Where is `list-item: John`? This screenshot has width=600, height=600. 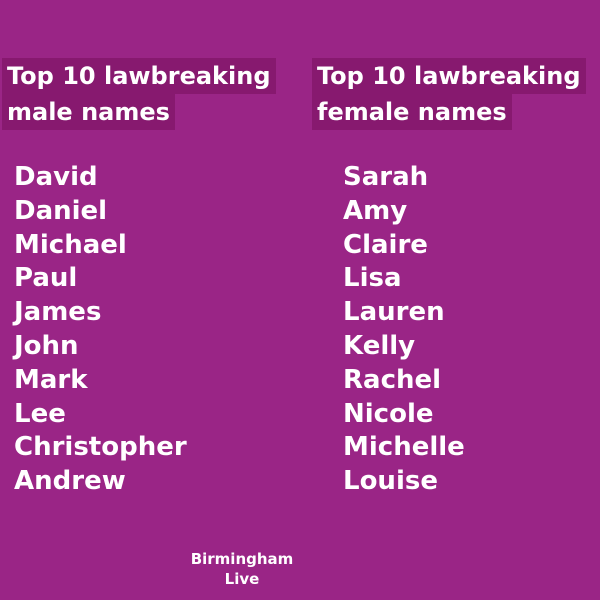 list-item: John is located at coordinates (46, 345).